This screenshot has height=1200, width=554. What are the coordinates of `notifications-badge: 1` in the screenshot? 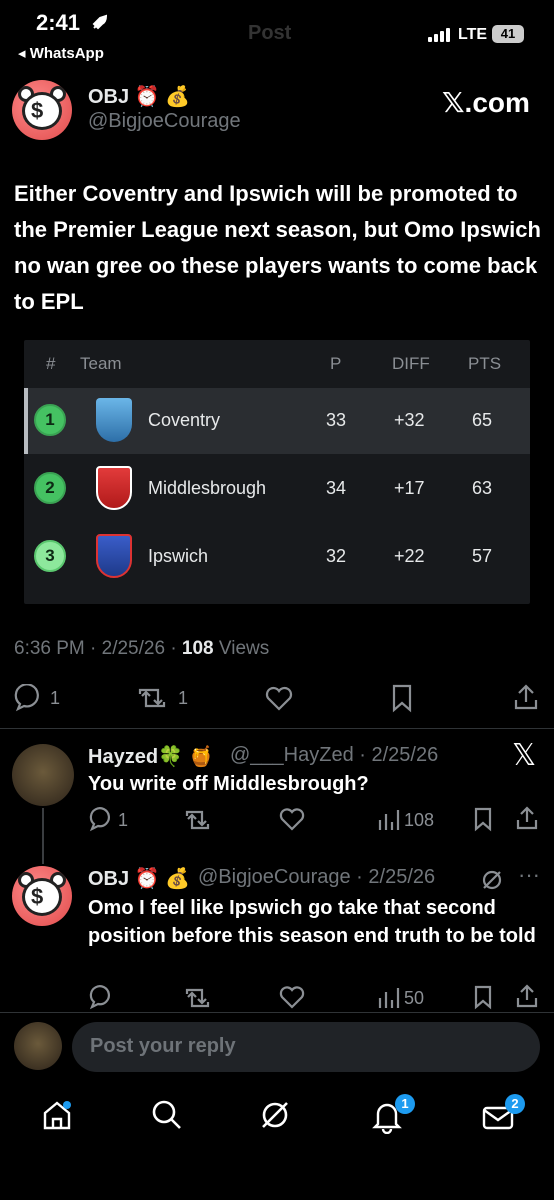 It's located at (405, 1104).